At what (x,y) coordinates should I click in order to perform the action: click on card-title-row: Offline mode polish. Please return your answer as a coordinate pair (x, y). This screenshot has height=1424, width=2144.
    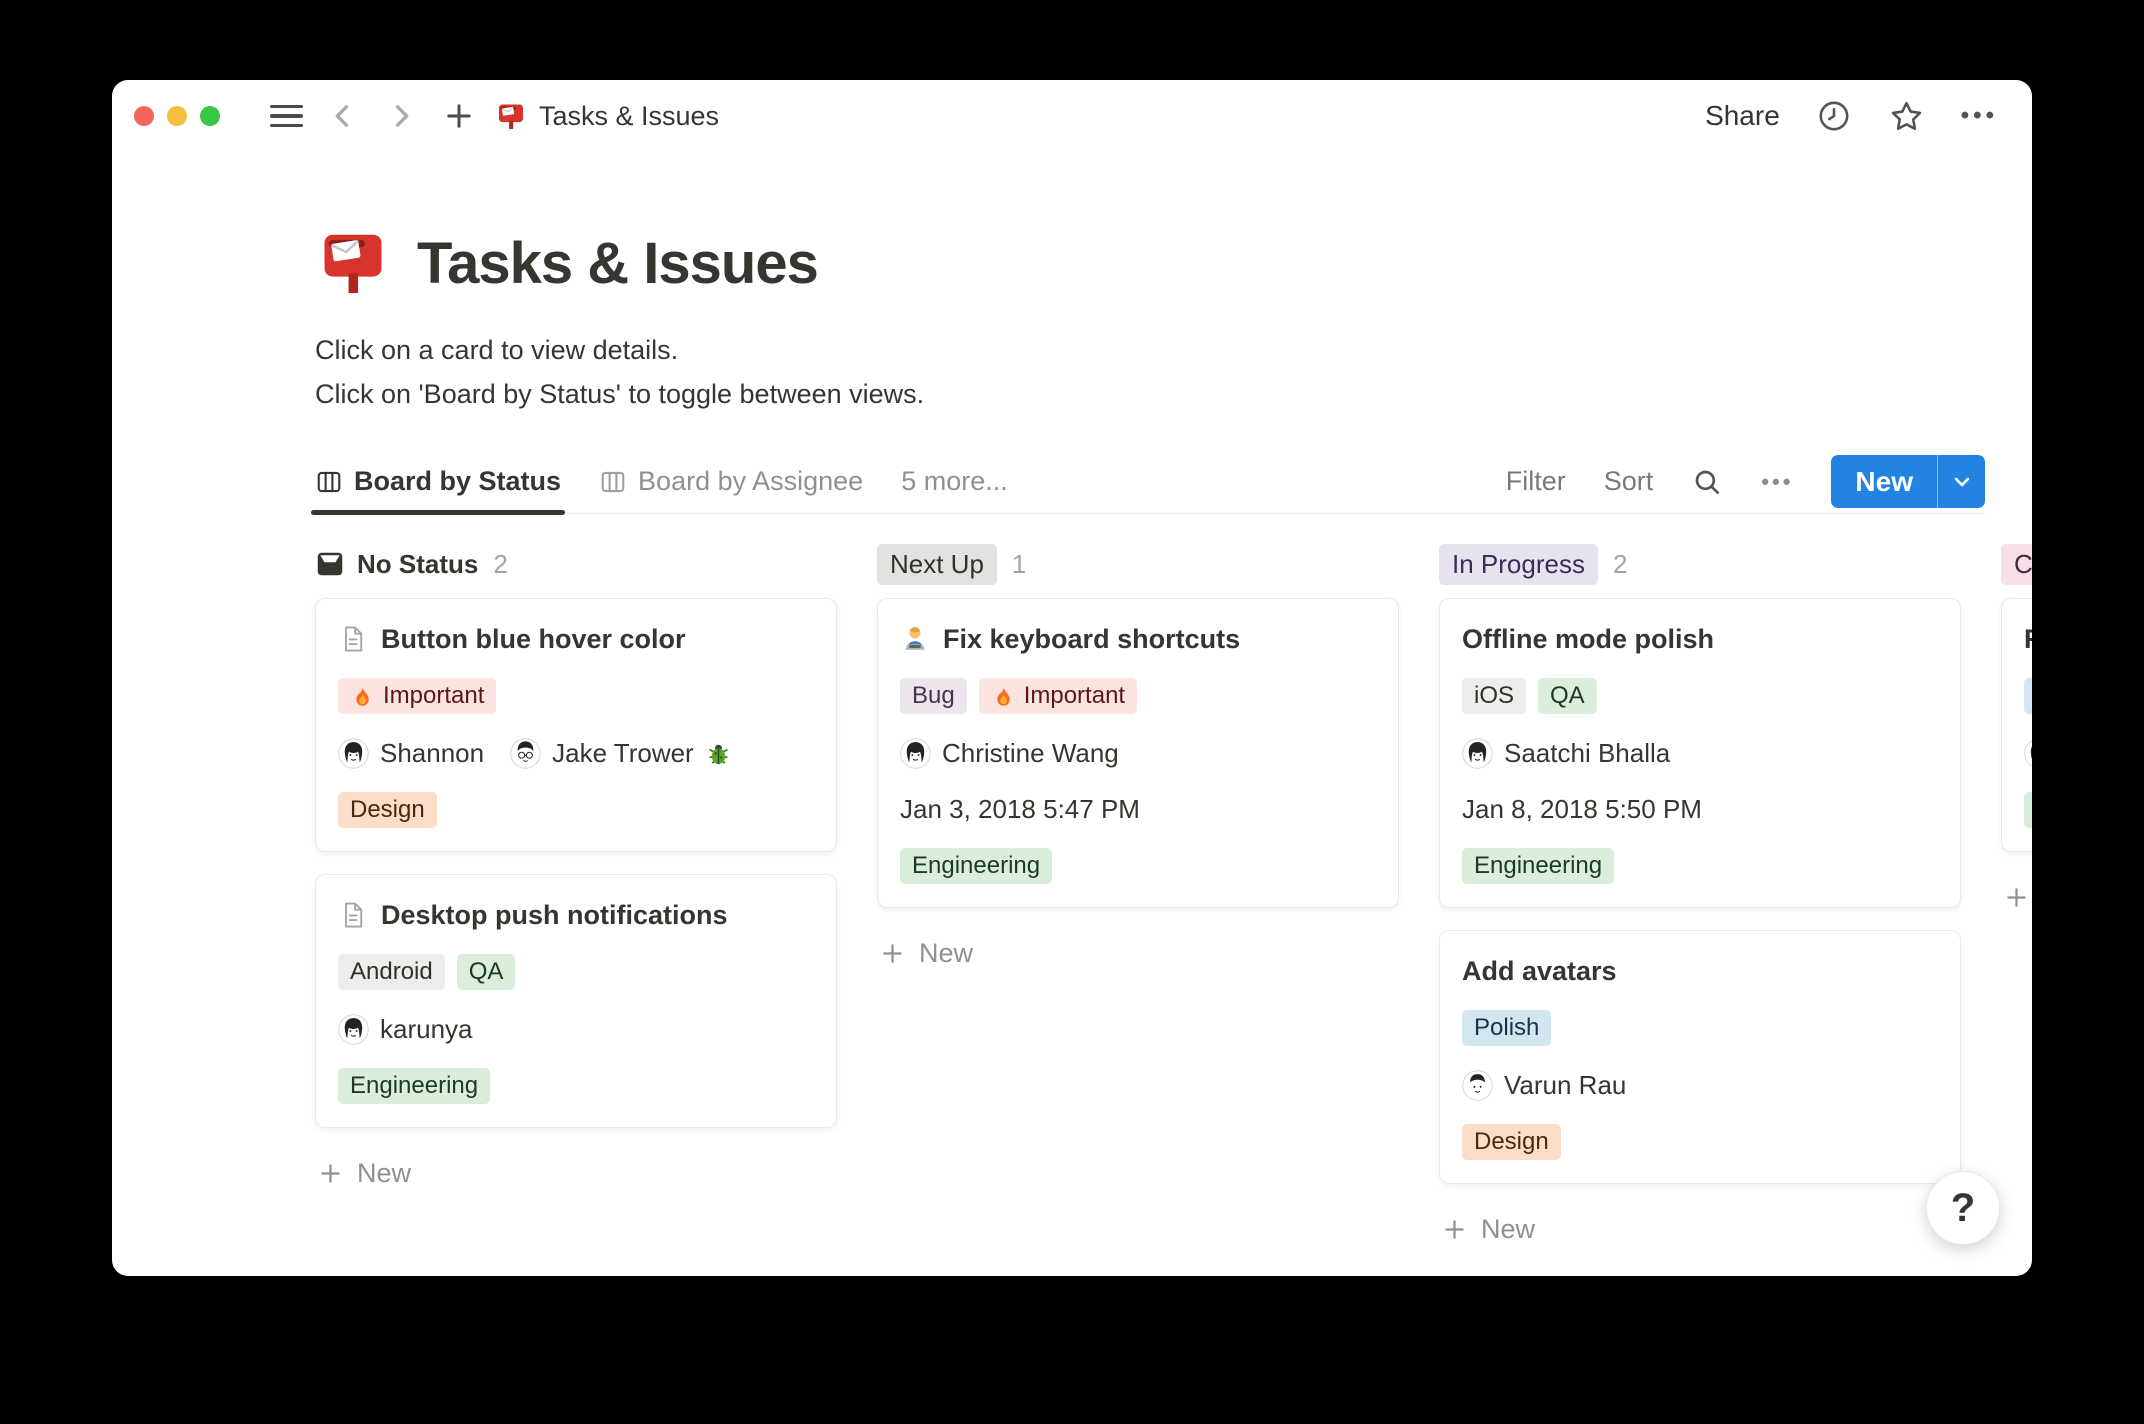
    Looking at the image, I should click on (1700, 639).